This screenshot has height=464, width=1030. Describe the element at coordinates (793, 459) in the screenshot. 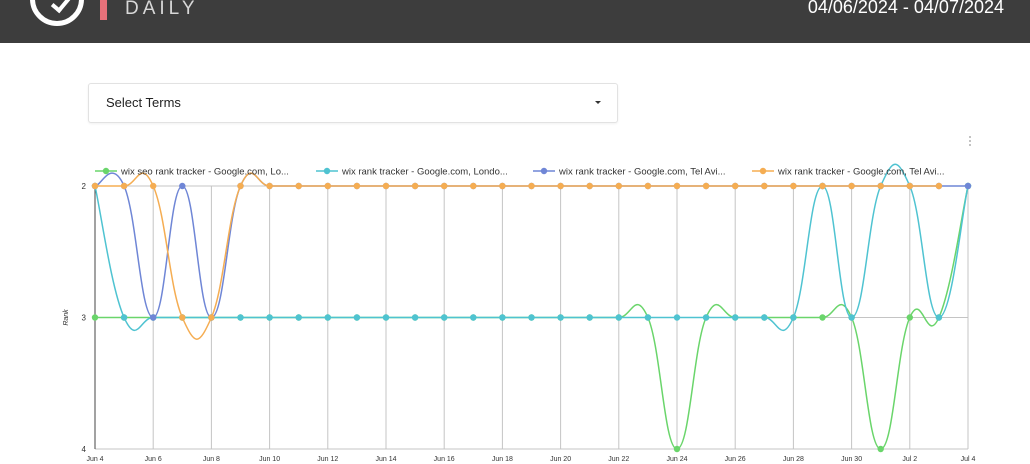

I see `x-tick-label: Jun 28` at that location.